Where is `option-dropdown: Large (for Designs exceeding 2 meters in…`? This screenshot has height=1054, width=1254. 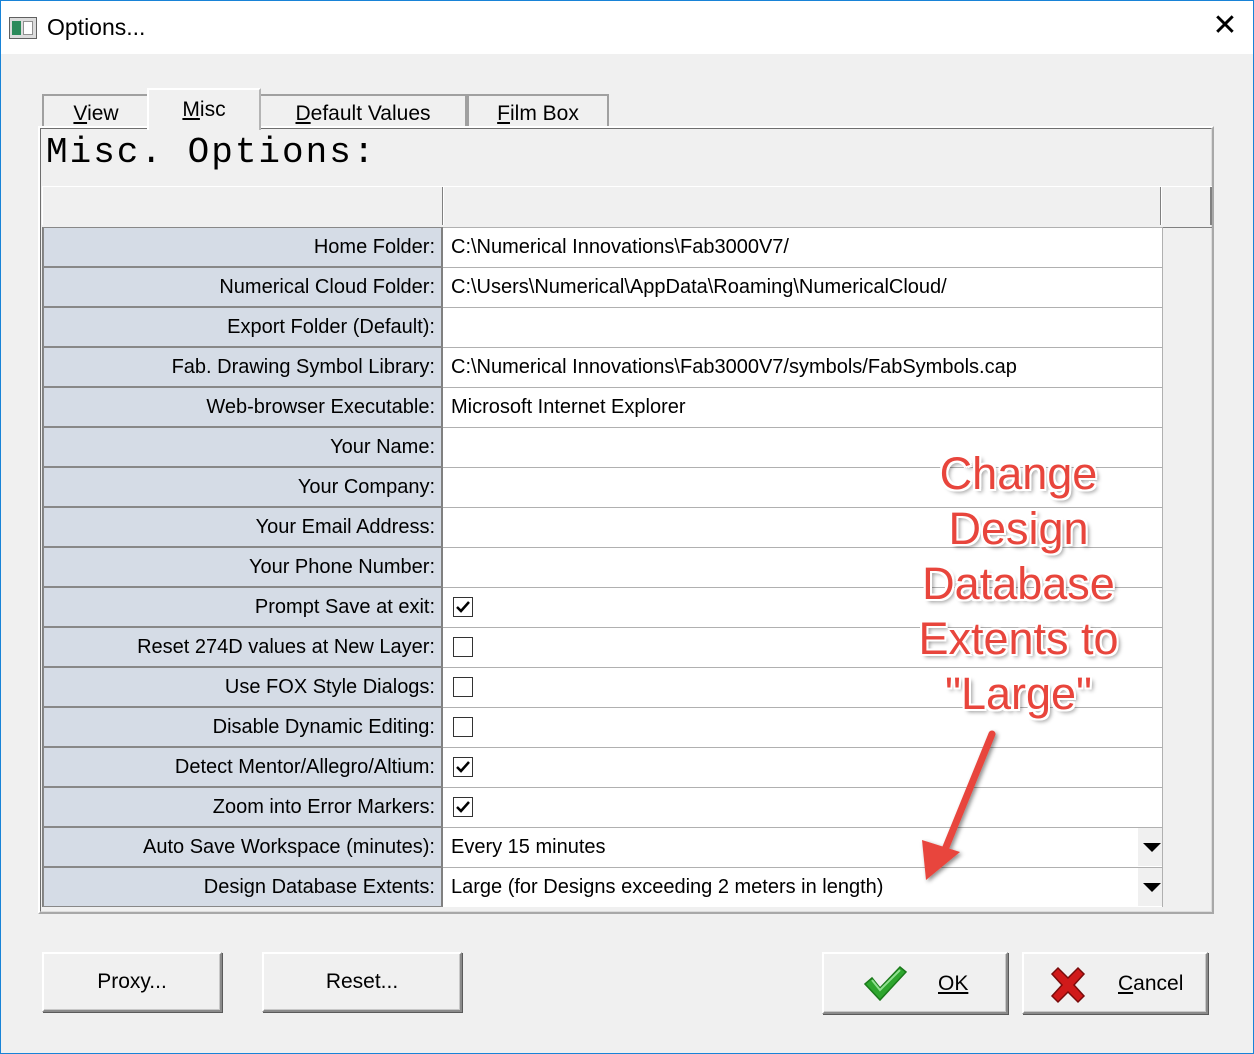
option-dropdown: Large (for Designs exceeding 2 meters in… is located at coordinates (803, 887).